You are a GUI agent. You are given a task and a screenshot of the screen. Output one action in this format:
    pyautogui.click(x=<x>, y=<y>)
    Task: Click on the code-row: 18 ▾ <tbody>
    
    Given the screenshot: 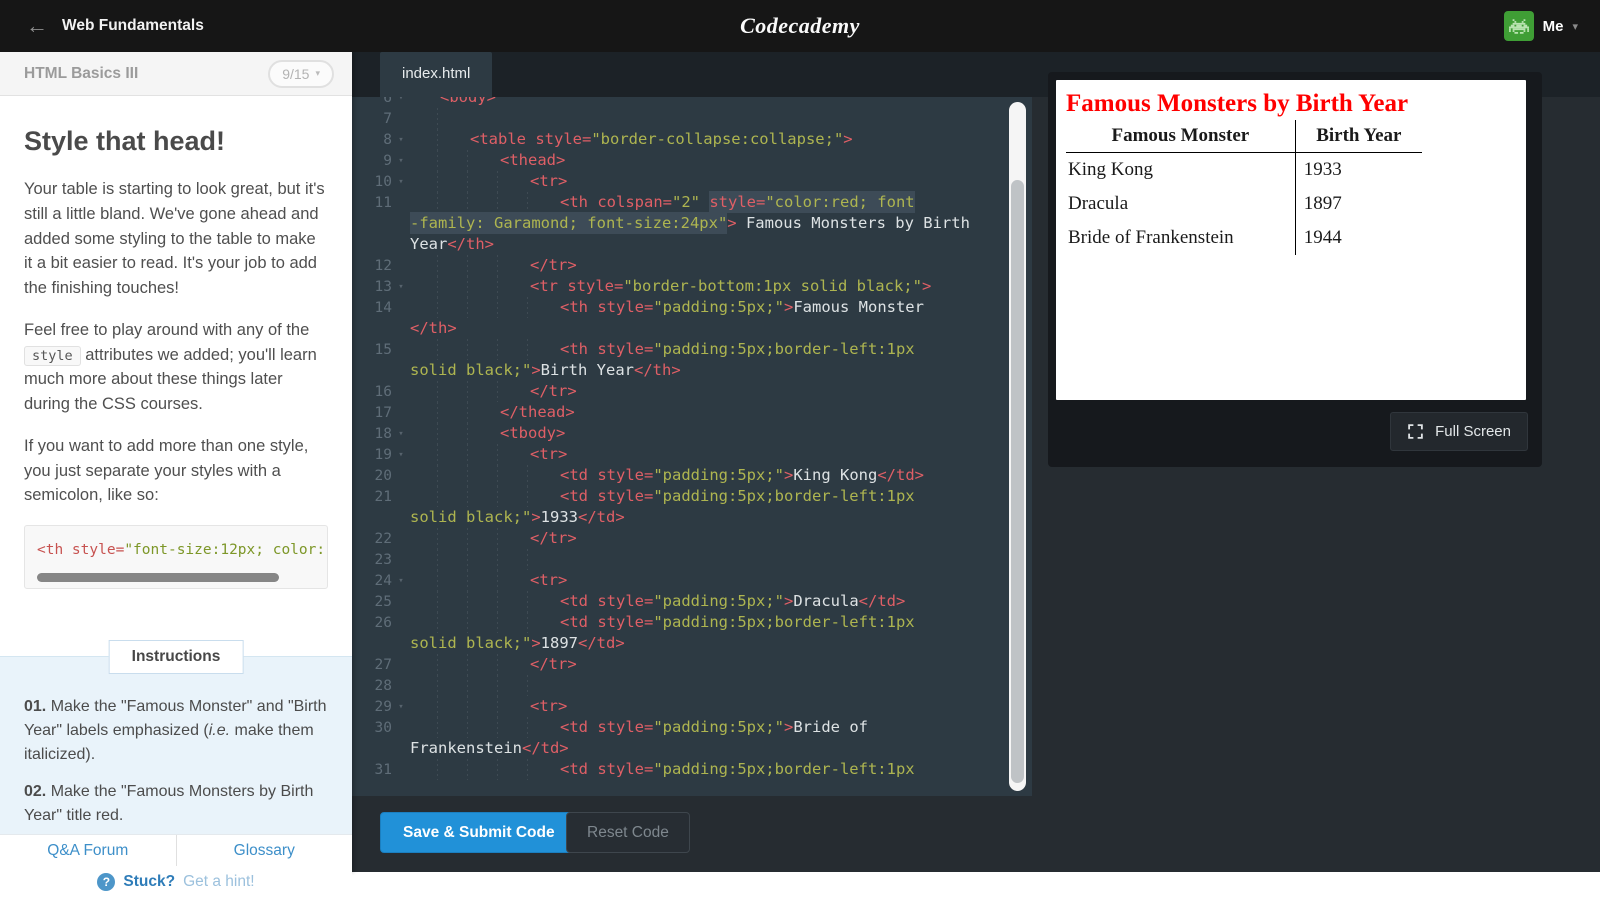 What is the action you would take?
    pyautogui.click(x=692, y=433)
    